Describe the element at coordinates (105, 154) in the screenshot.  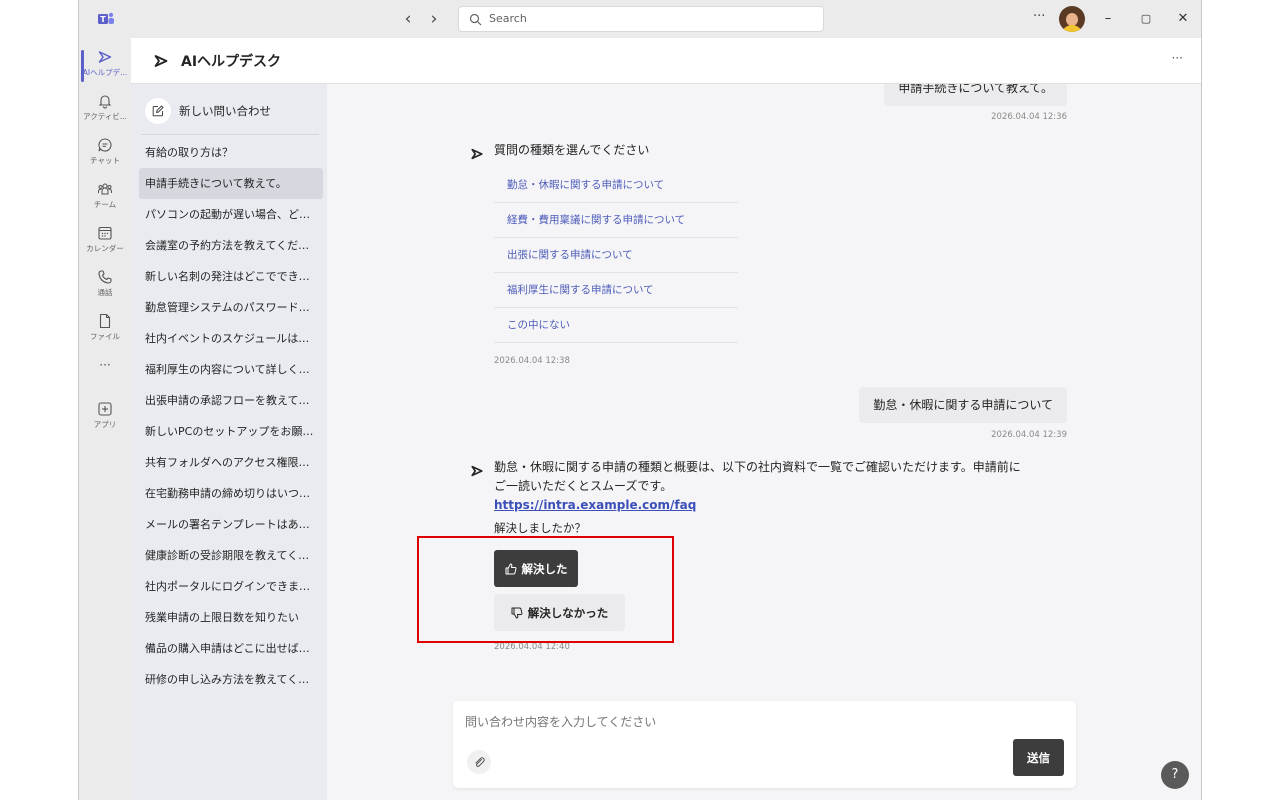
I see `rail-item-chat: チャット` at that location.